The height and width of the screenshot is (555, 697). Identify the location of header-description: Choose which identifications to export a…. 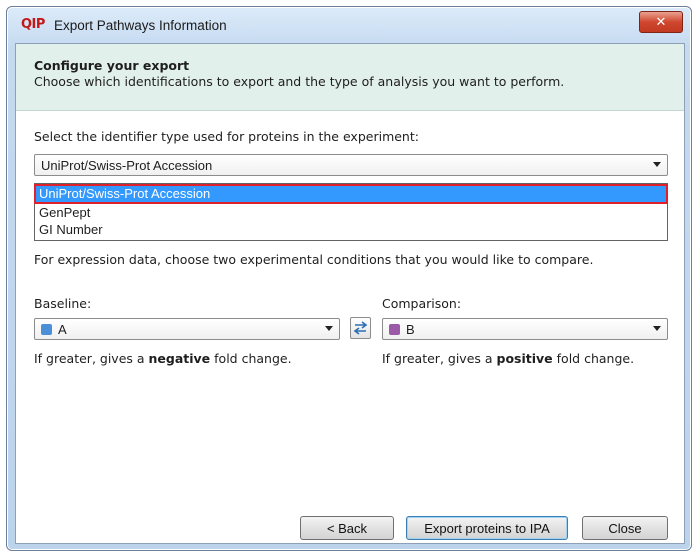
(299, 81).